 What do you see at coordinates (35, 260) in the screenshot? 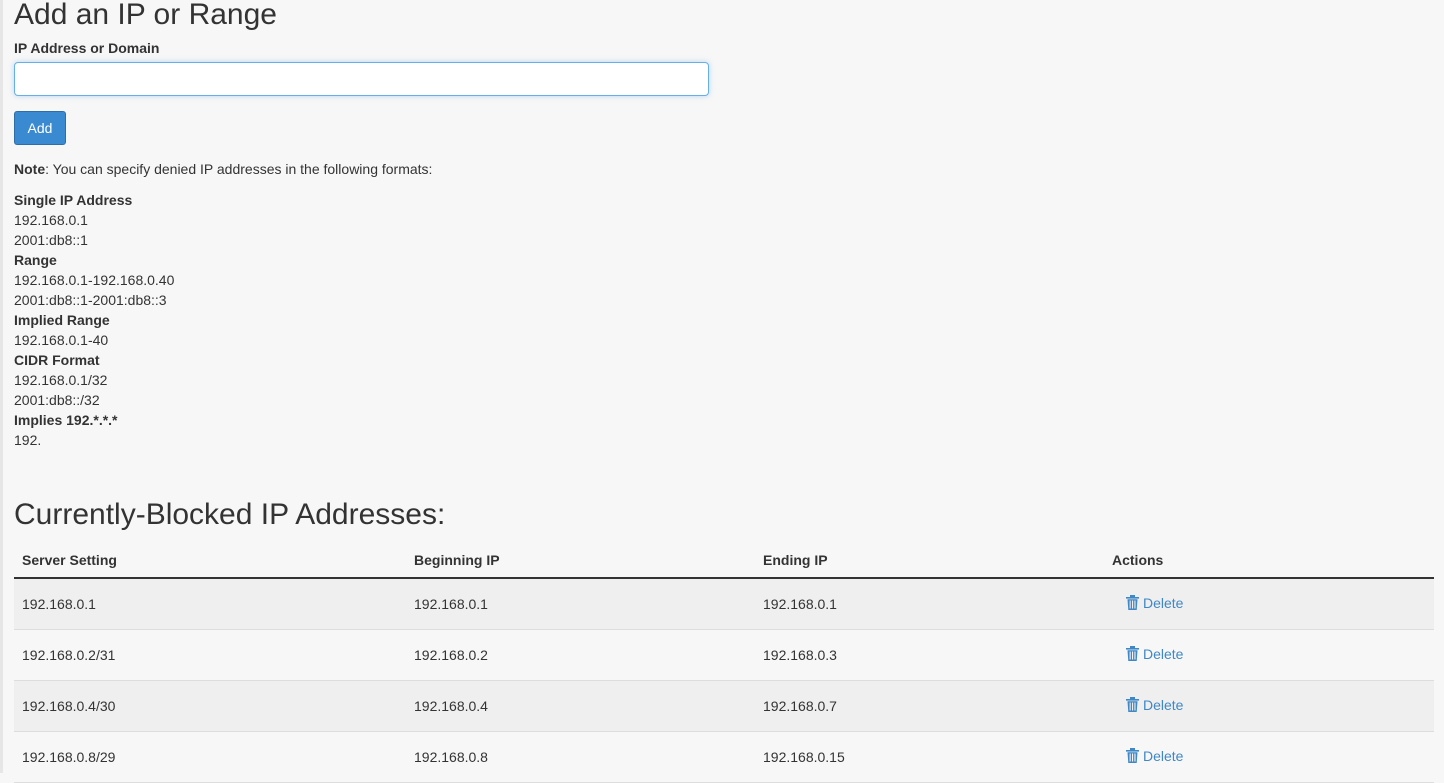
I see `format-heading: Range` at bounding box center [35, 260].